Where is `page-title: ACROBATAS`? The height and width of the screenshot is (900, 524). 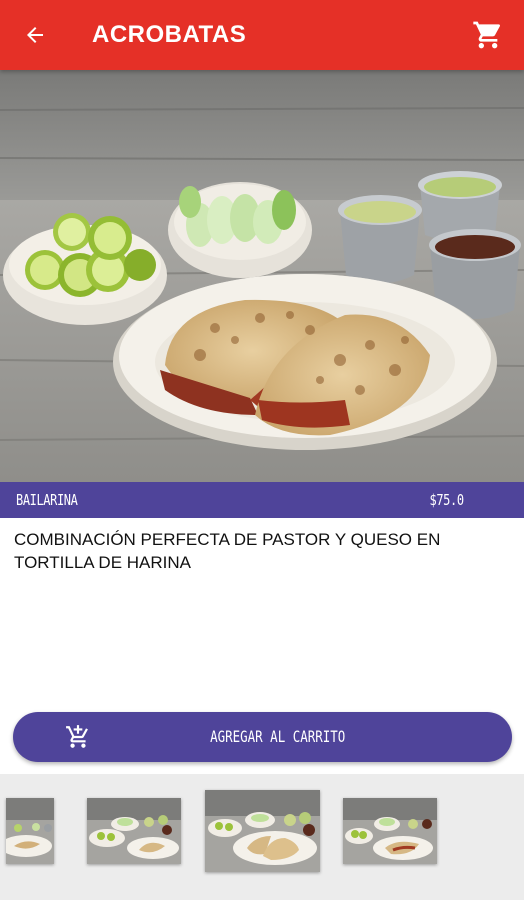 page-title: ACROBATAS is located at coordinates (169, 34).